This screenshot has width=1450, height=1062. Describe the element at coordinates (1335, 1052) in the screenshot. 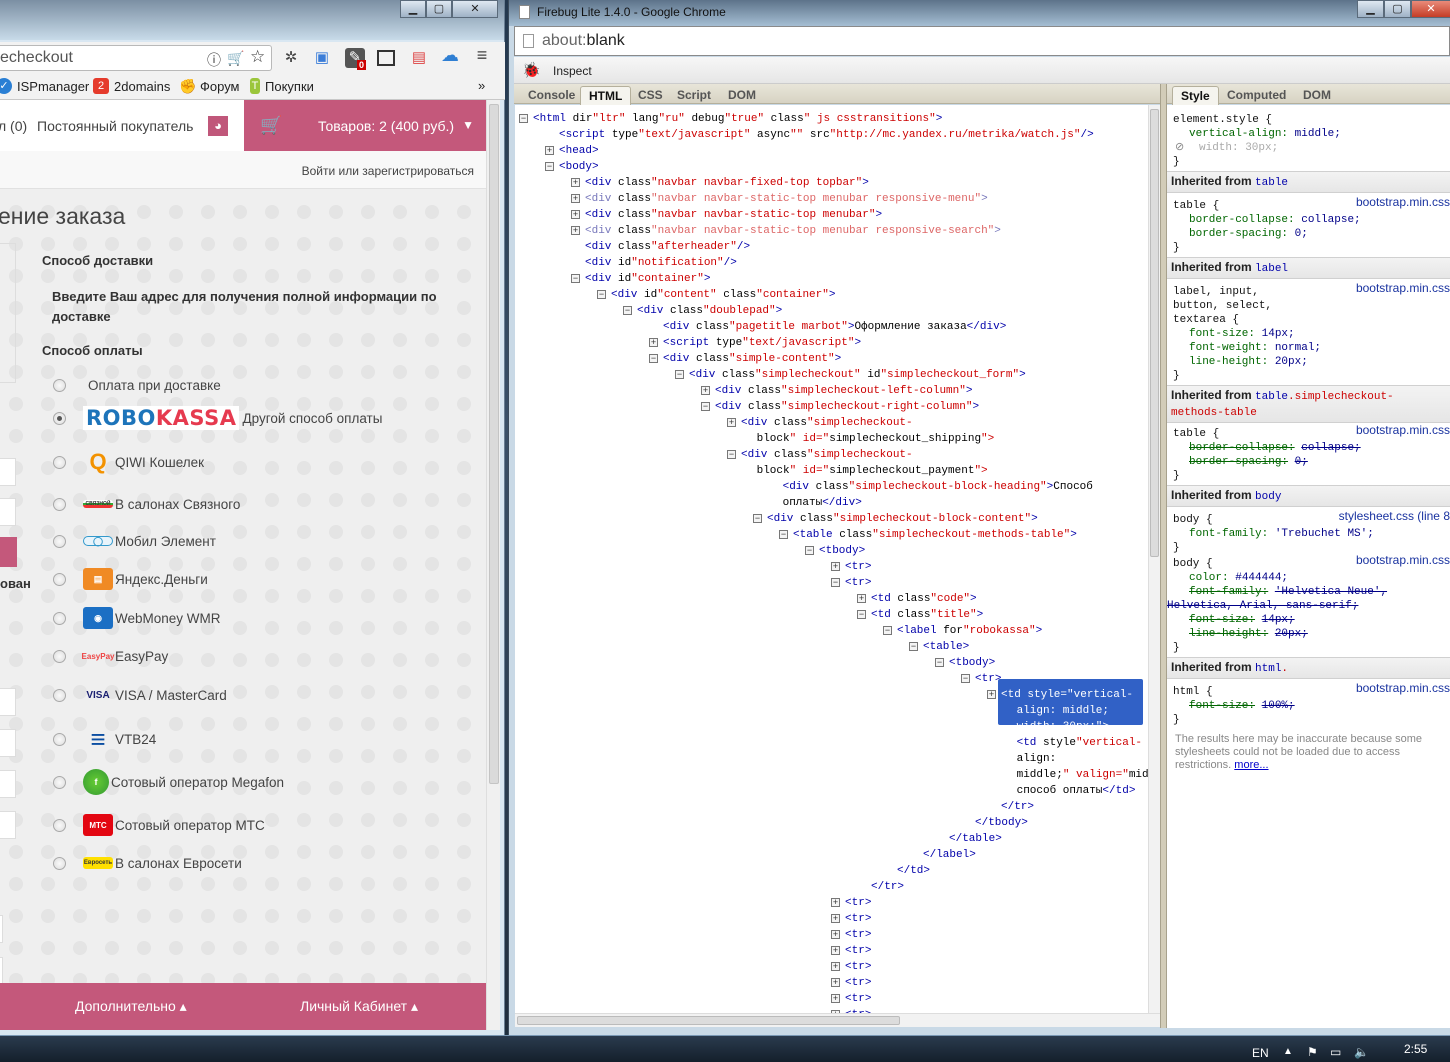

I see `network-icon: ▭` at that location.